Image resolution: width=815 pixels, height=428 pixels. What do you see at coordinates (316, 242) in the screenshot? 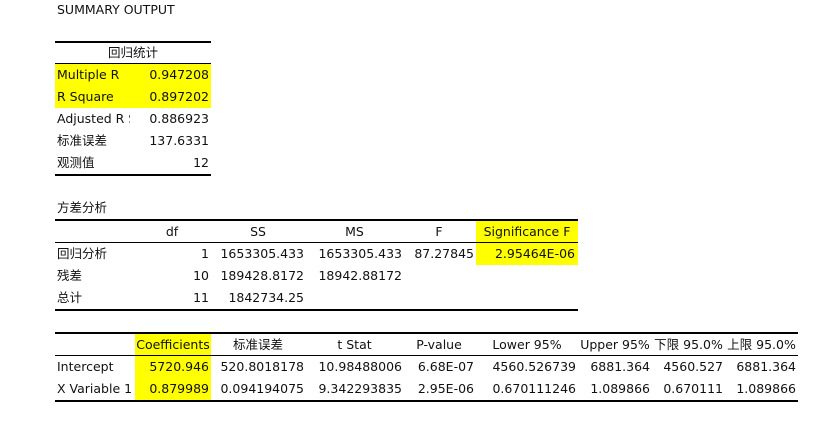
I see `anova-header-border` at bounding box center [316, 242].